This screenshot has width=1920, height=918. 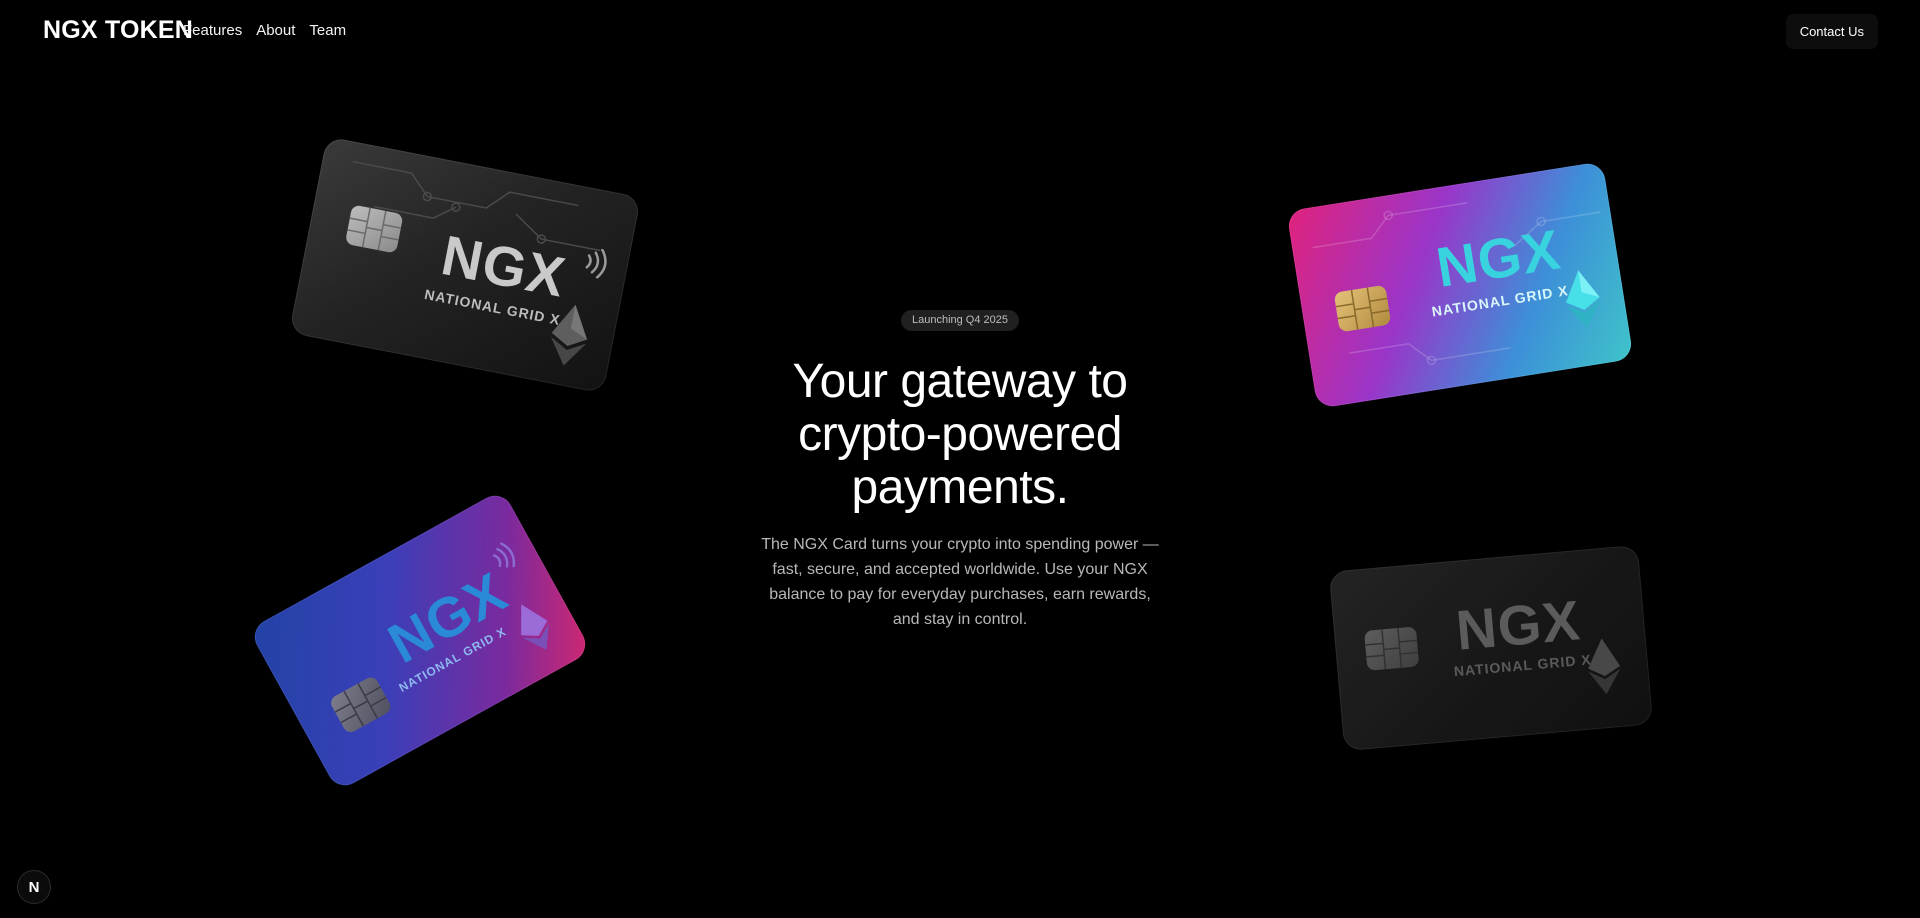 I want to click on nav-links: Features About Team, so click(x=264, y=30).